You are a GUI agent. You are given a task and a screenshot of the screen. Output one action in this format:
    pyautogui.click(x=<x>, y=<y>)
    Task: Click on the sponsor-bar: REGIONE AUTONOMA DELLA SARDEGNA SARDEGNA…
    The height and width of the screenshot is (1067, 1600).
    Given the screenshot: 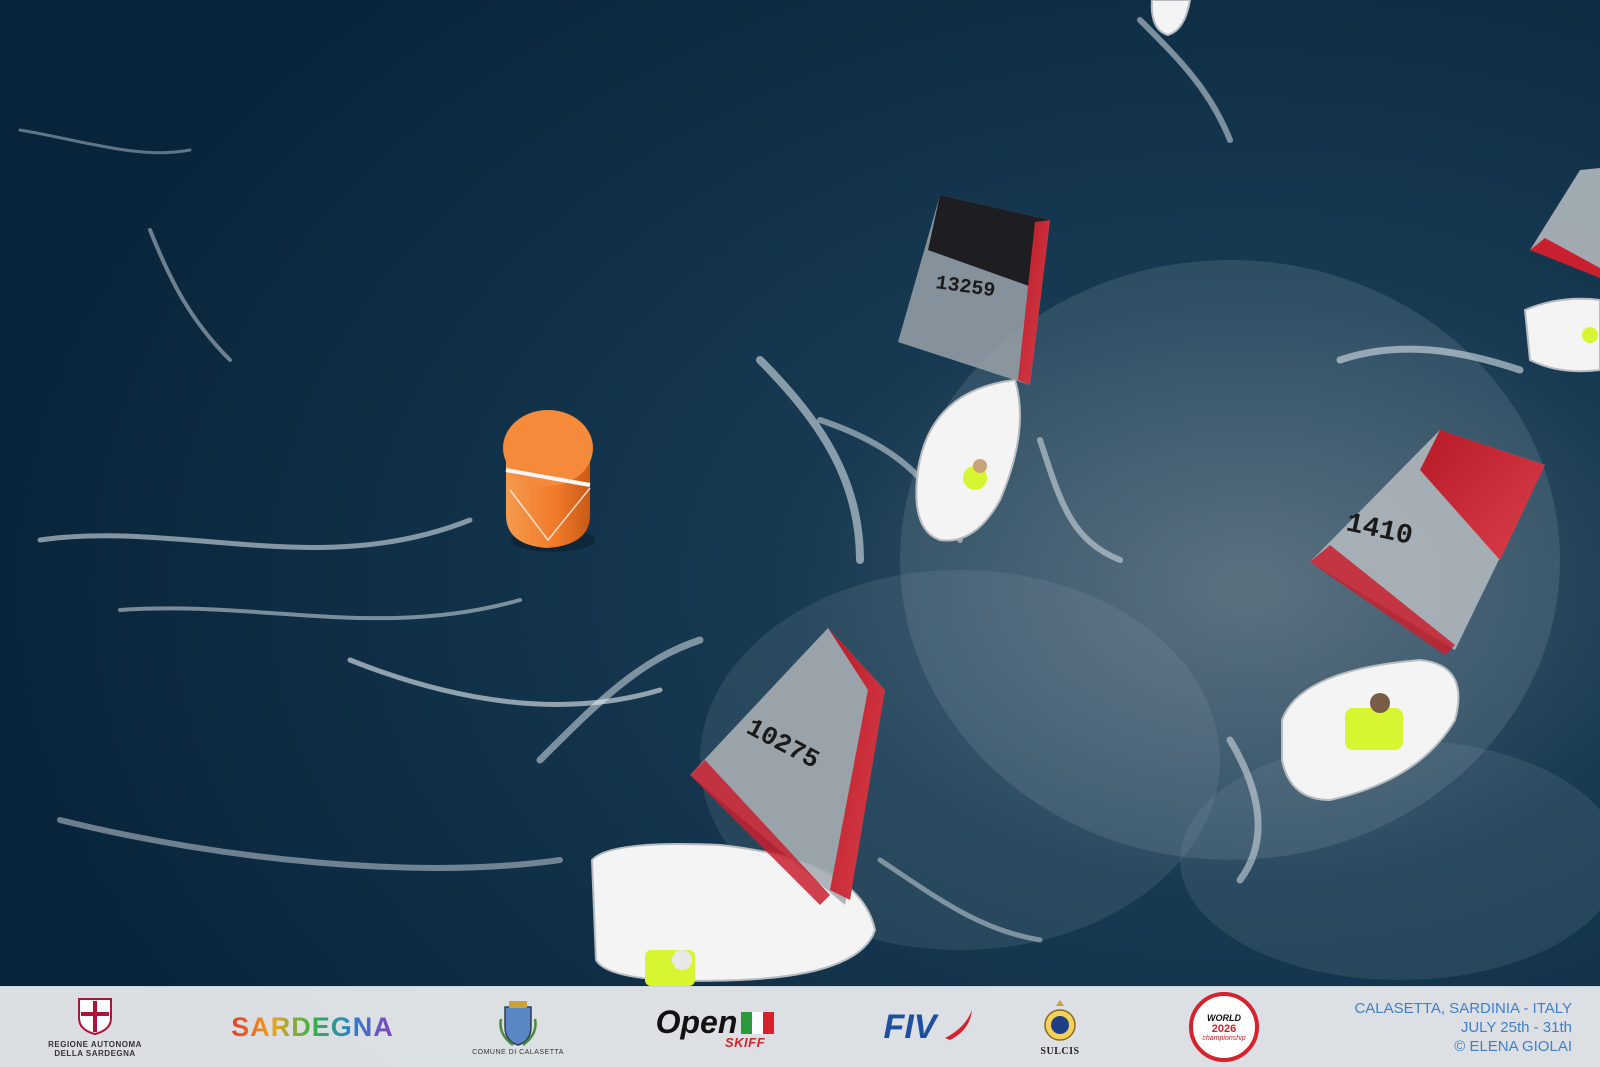 What is the action you would take?
    pyautogui.click(x=800, y=1026)
    